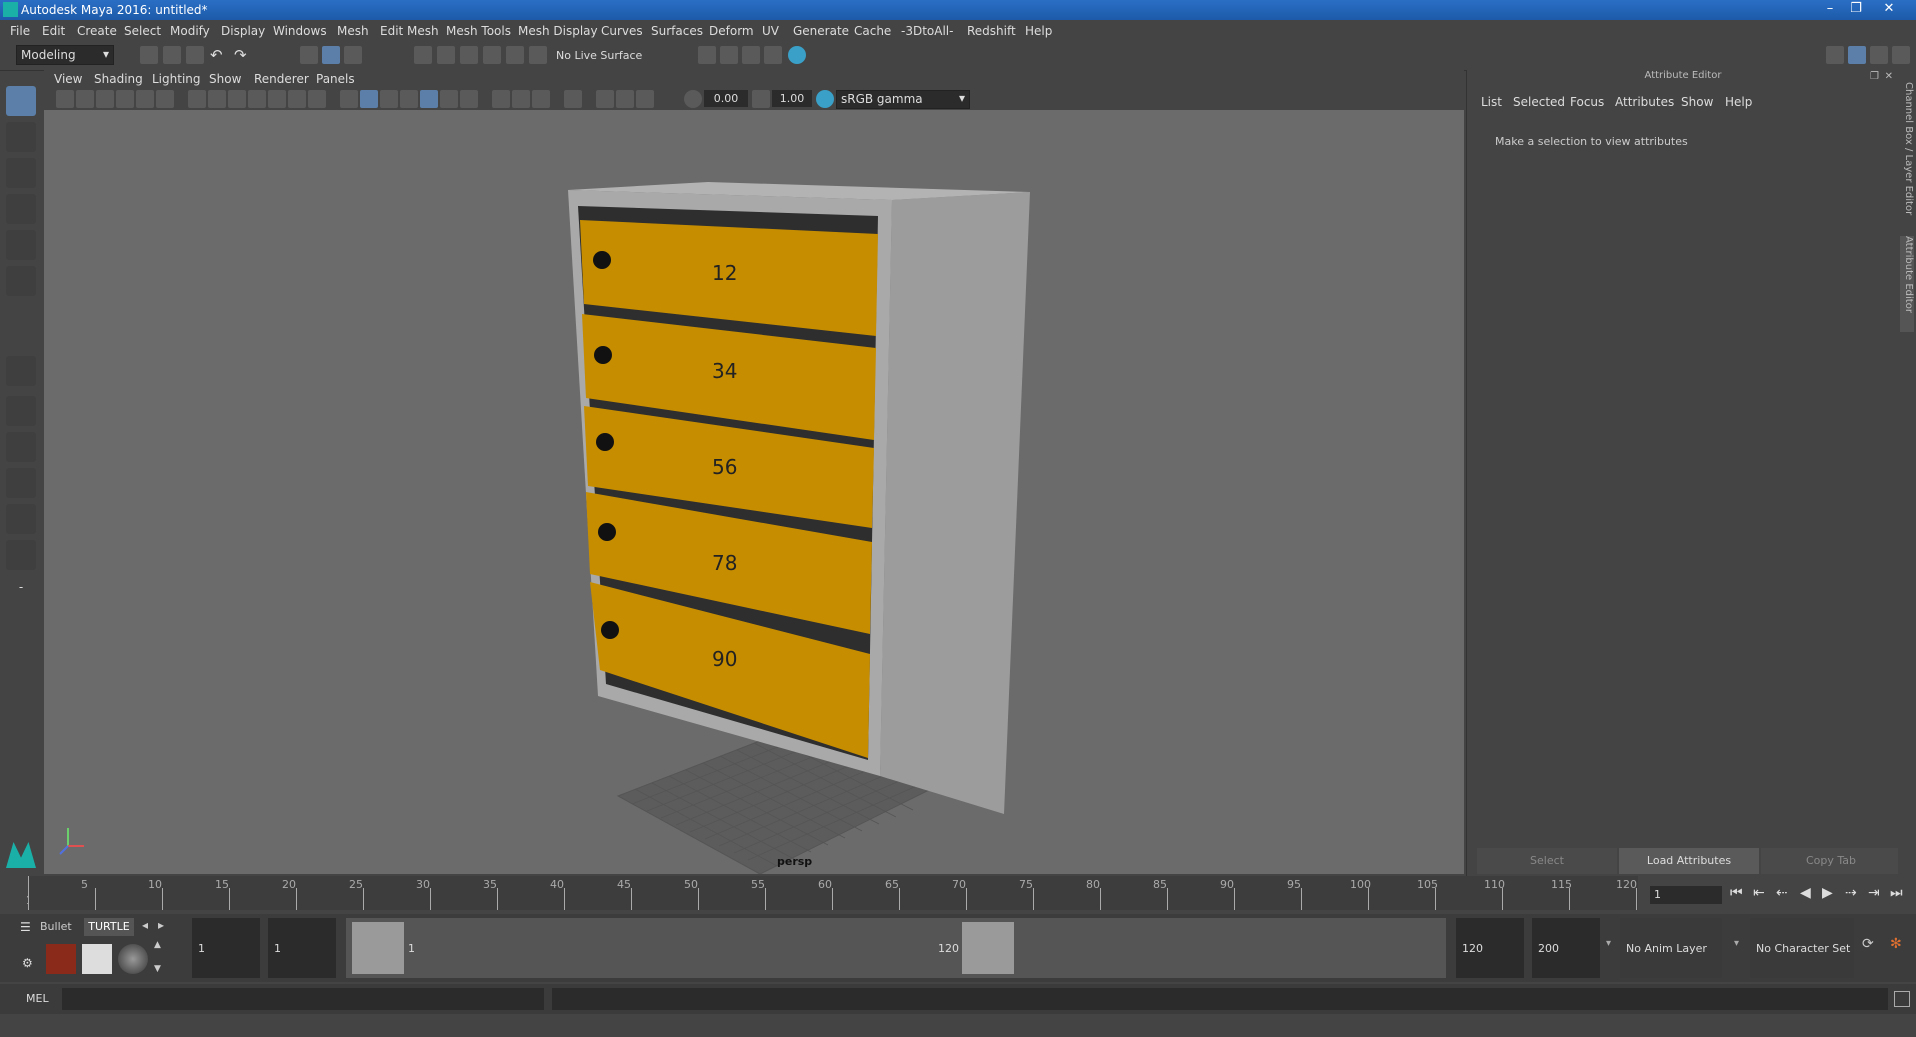 The height and width of the screenshot is (1037, 1916). What do you see at coordinates (1907, 284) in the screenshot?
I see `attribute-editor-tab: Attribute Editor` at bounding box center [1907, 284].